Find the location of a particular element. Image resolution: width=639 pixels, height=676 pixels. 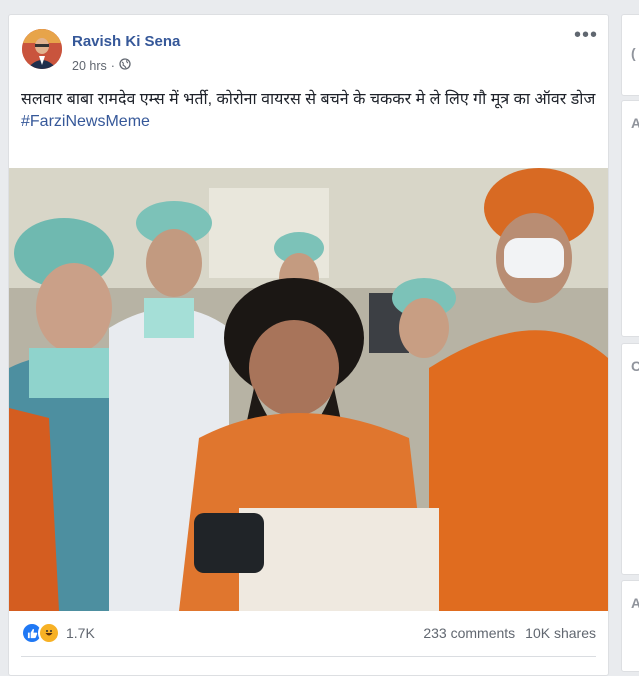

comments-count-link: 233 comments is located at coordinates (469, 633).